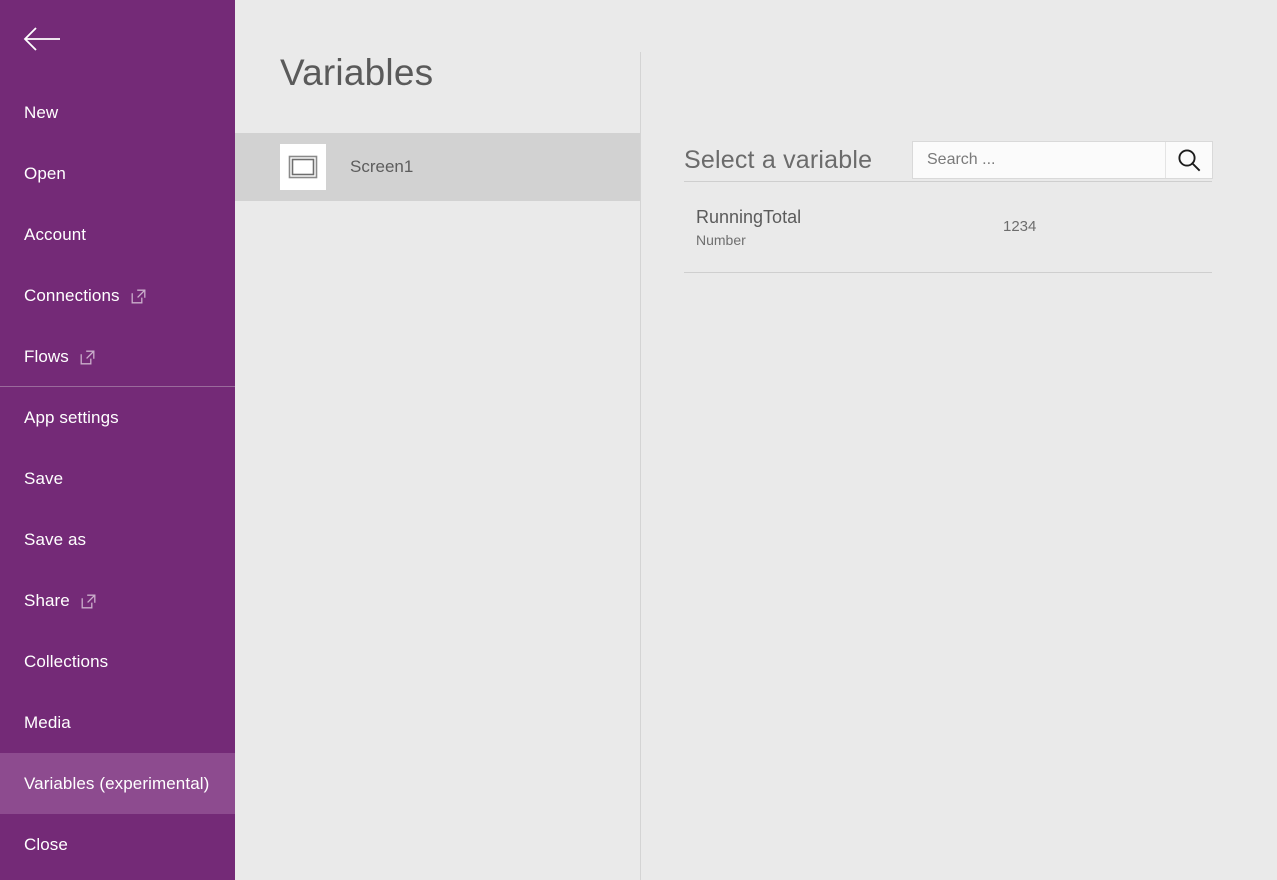 Image resolution: width=1277 pixels, height=880 pixels. What do you see at coordinates (55, 539) in the screenshot?
I see `sidebar-item-label: Save as` at bounding box center [55, 539].